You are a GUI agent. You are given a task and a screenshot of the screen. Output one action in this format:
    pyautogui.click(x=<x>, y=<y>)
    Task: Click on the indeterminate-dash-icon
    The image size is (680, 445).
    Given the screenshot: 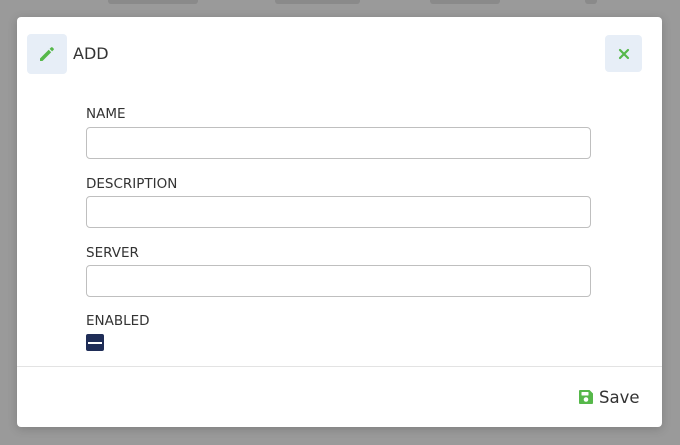 What is the action you would take?
    pyautogui.click(x=95, y=342)
    